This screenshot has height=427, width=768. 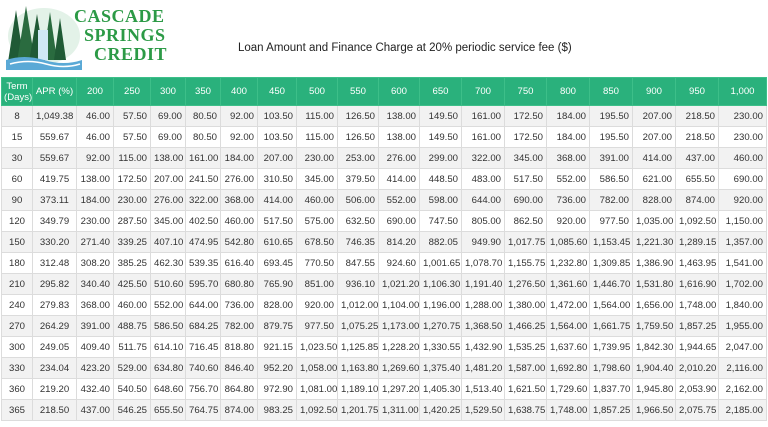 I want to click on finance-charge-cell: 1,432.90, so click(x=483, y=347).